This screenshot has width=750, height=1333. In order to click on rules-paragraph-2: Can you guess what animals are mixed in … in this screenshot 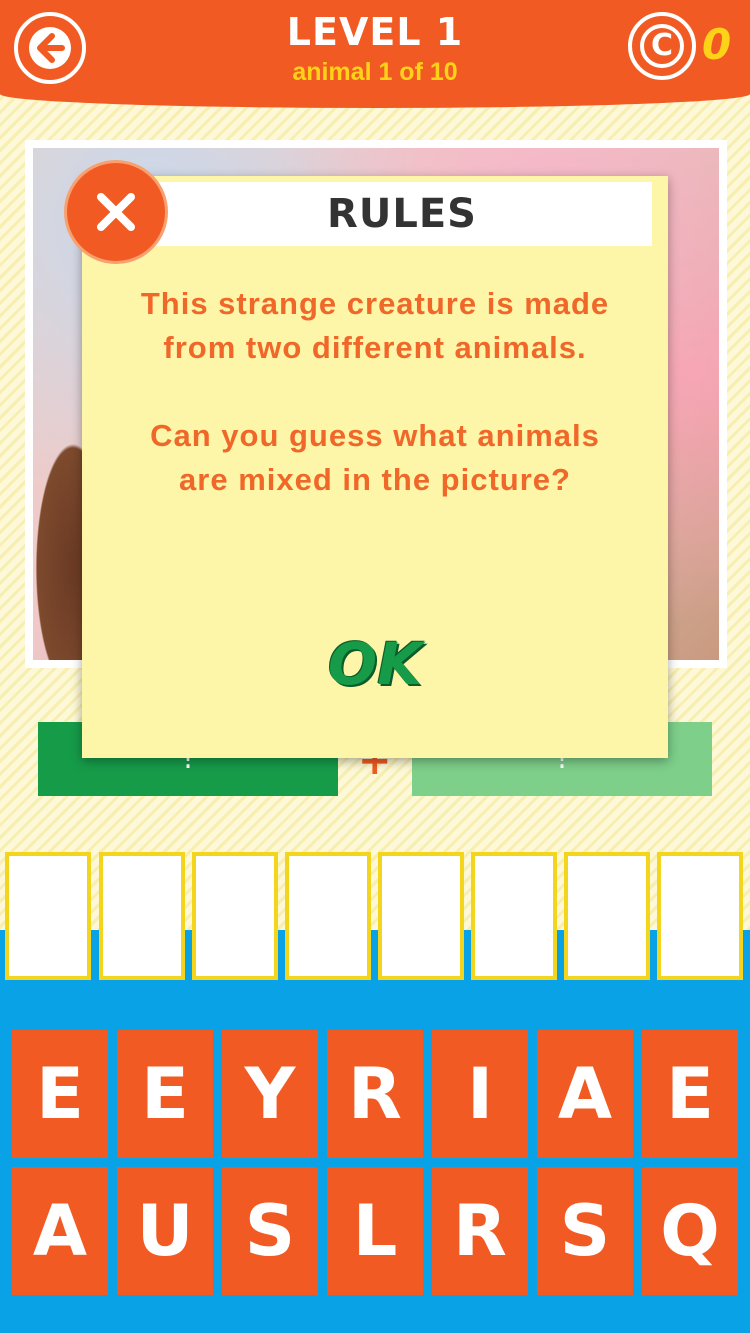, I will do `click(375, 457)`.